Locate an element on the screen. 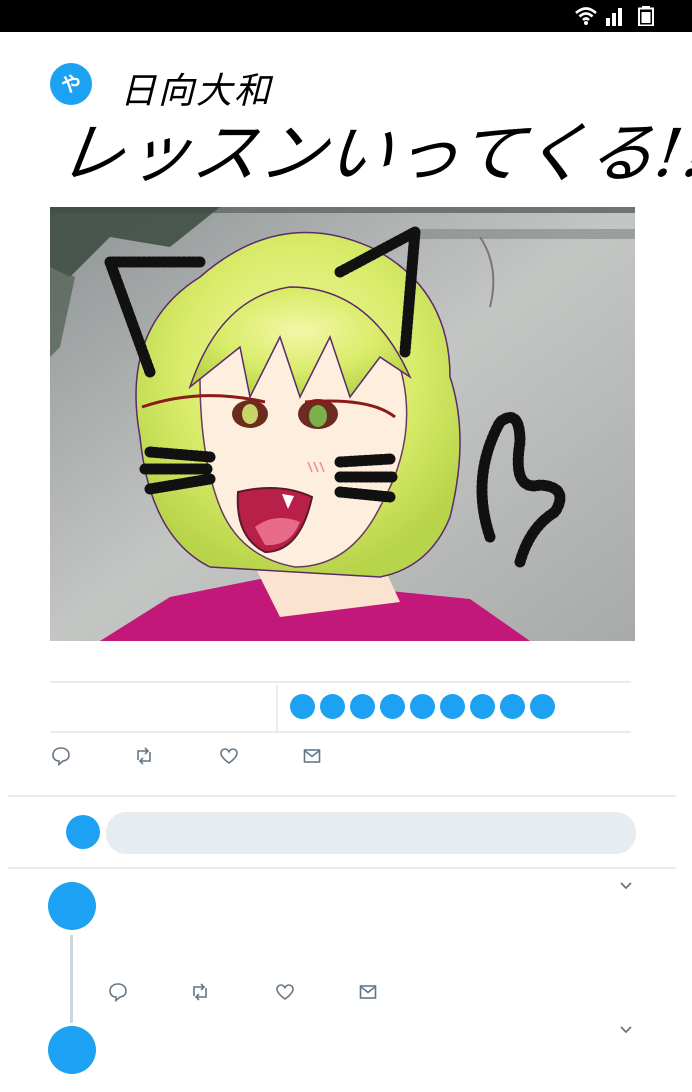 This screenshot has height=1092, width=692. tweet-text: レッスンいってくる!!! is located at coordinates (372, 153).